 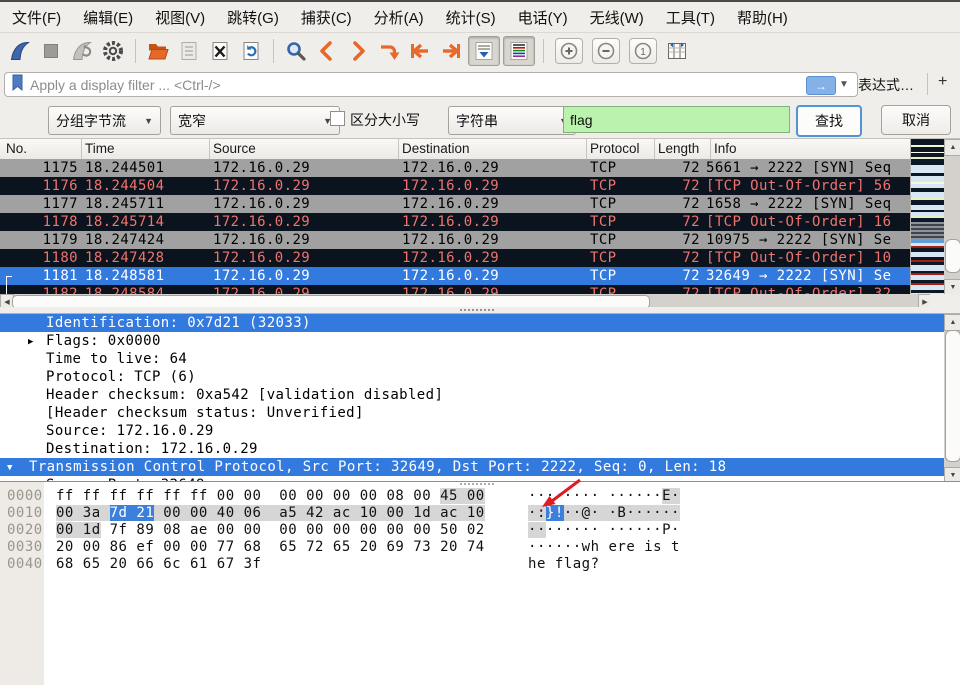 I want to click on column-header-no: No., so click(x=16, y=148).